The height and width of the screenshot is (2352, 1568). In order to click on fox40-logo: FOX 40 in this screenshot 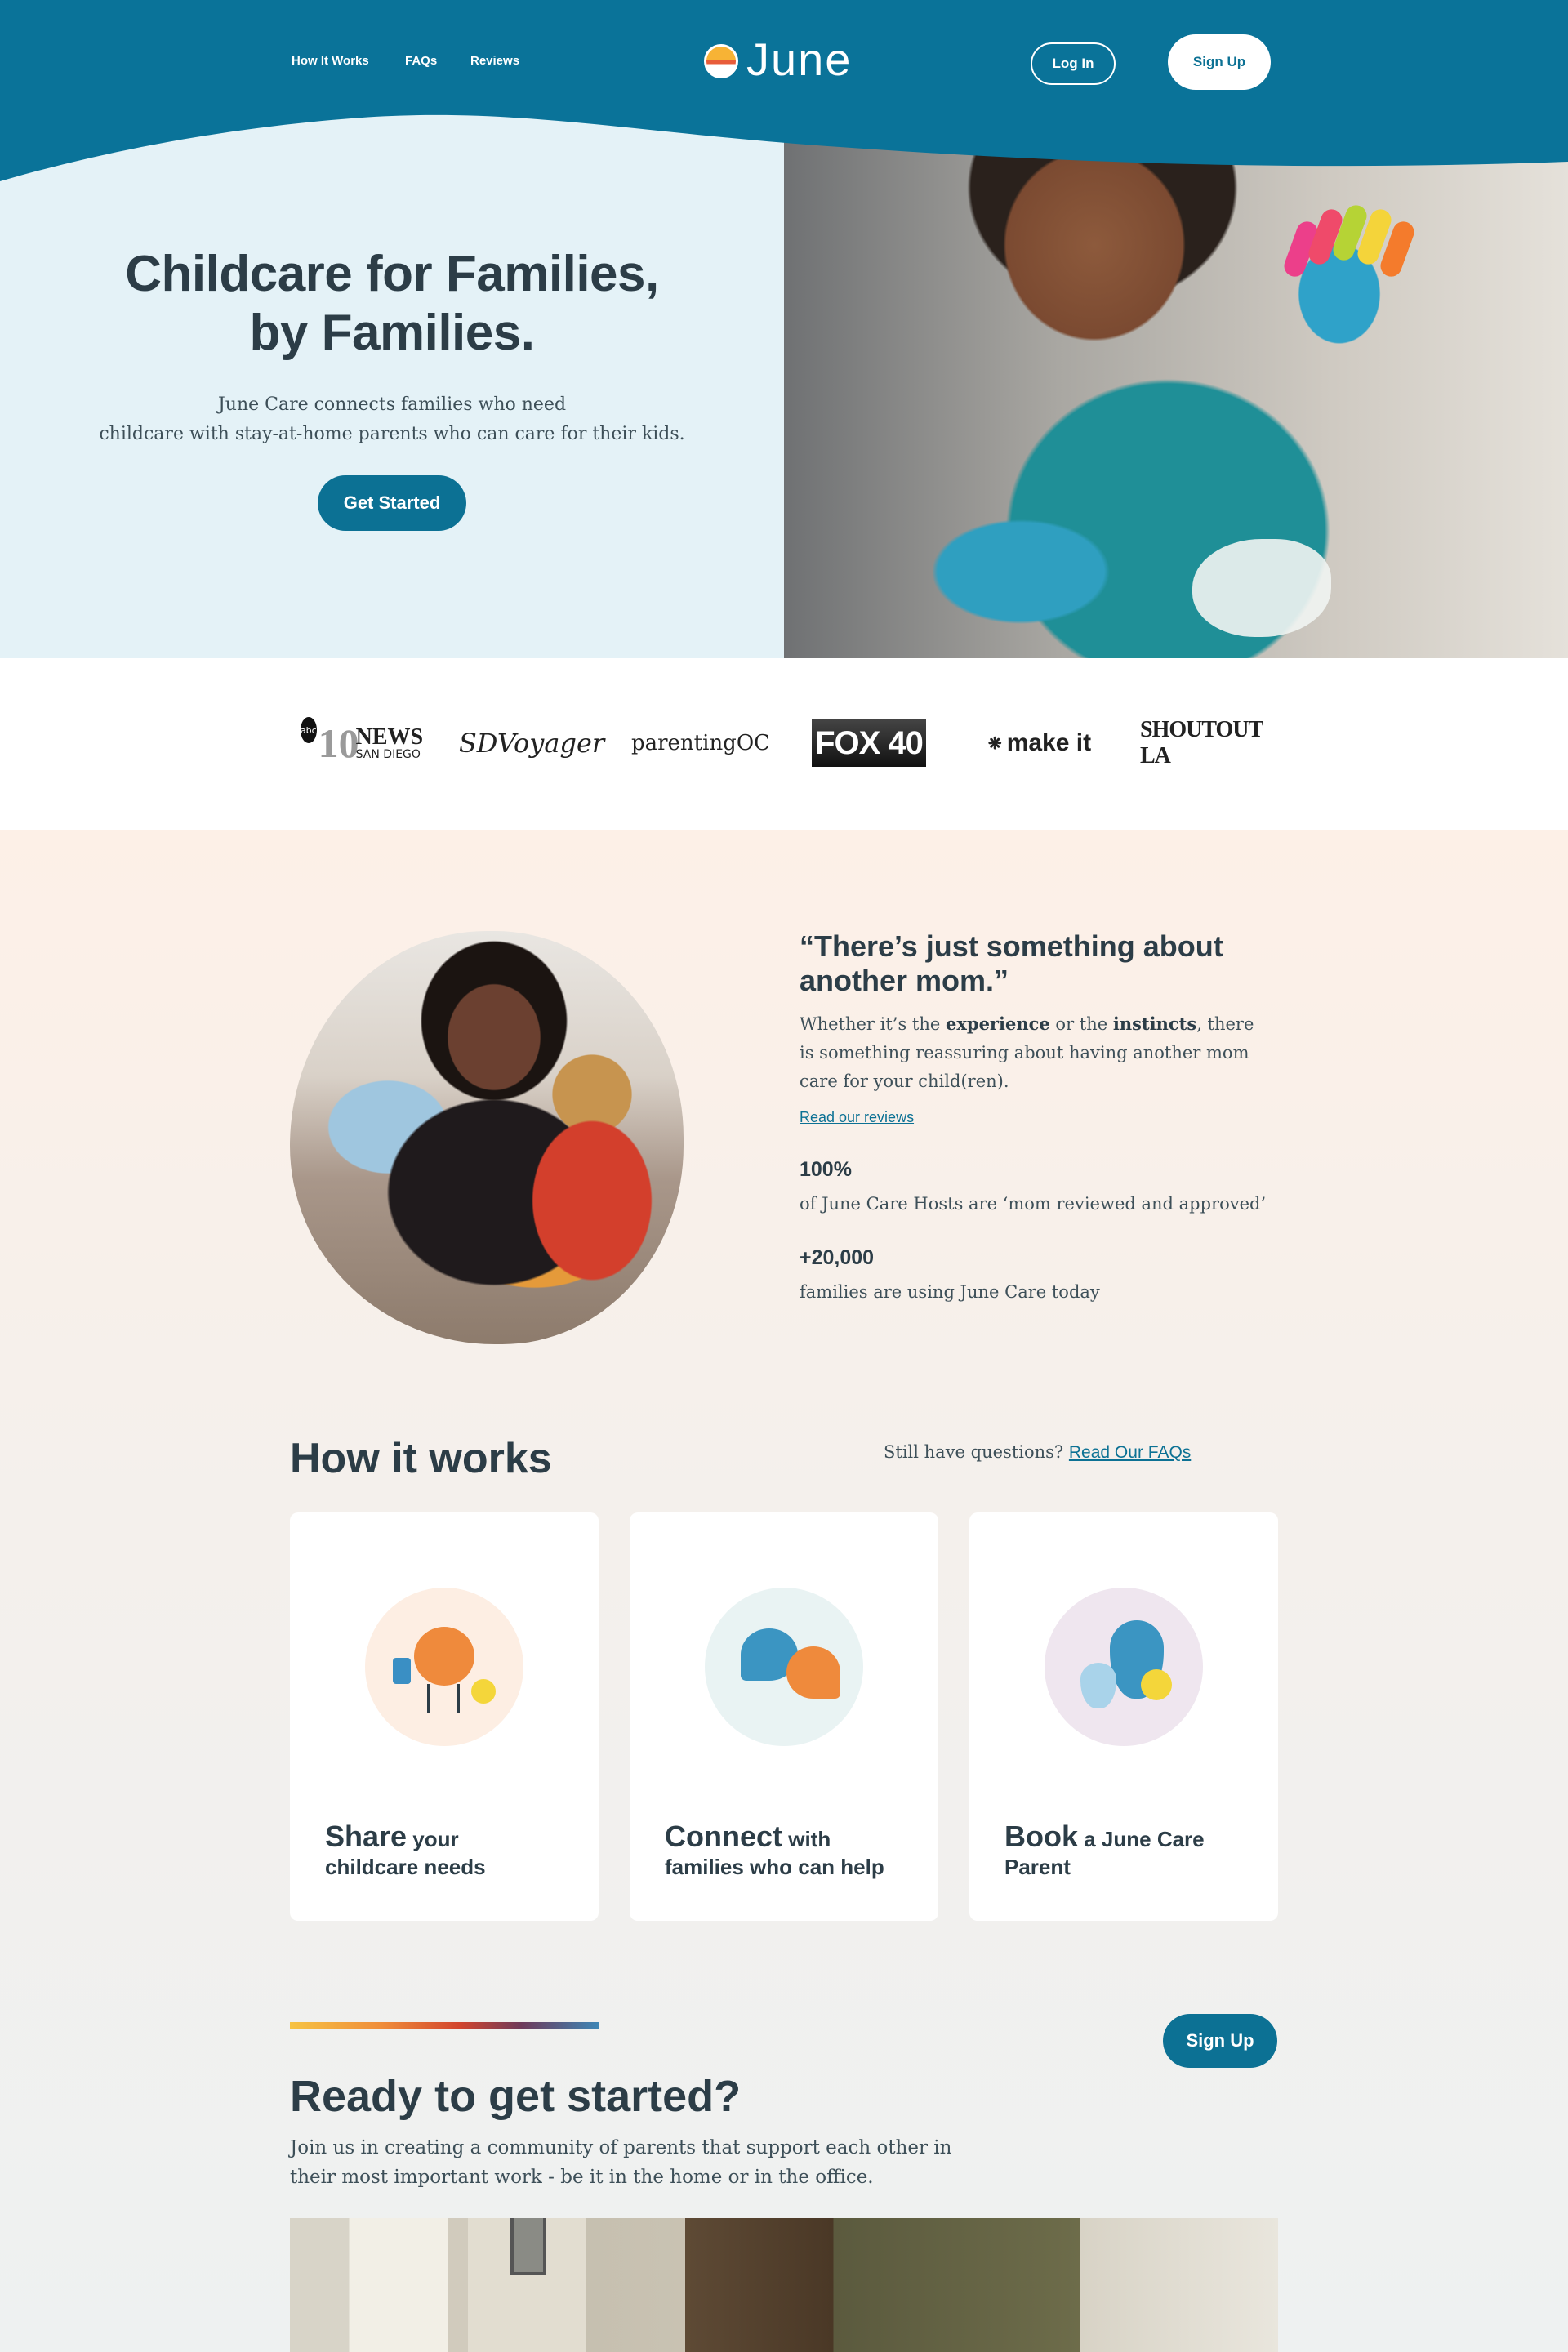, I will do `click(869, 743)`.